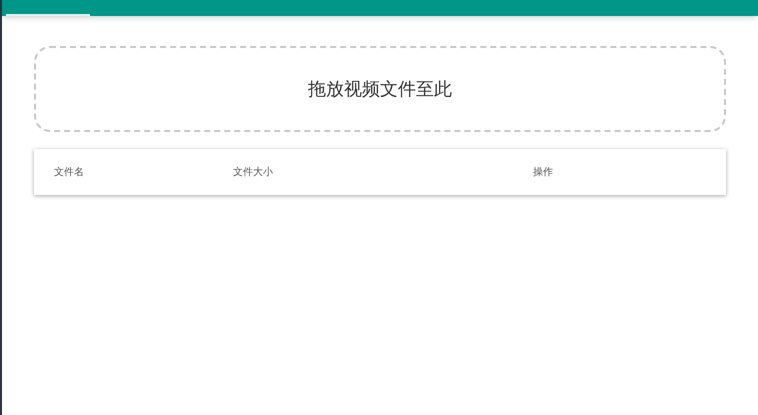 This screenshot has height=415, width=758. I want to click on drop-zone-label: 拖放视频文件至此, so click(380, 90).